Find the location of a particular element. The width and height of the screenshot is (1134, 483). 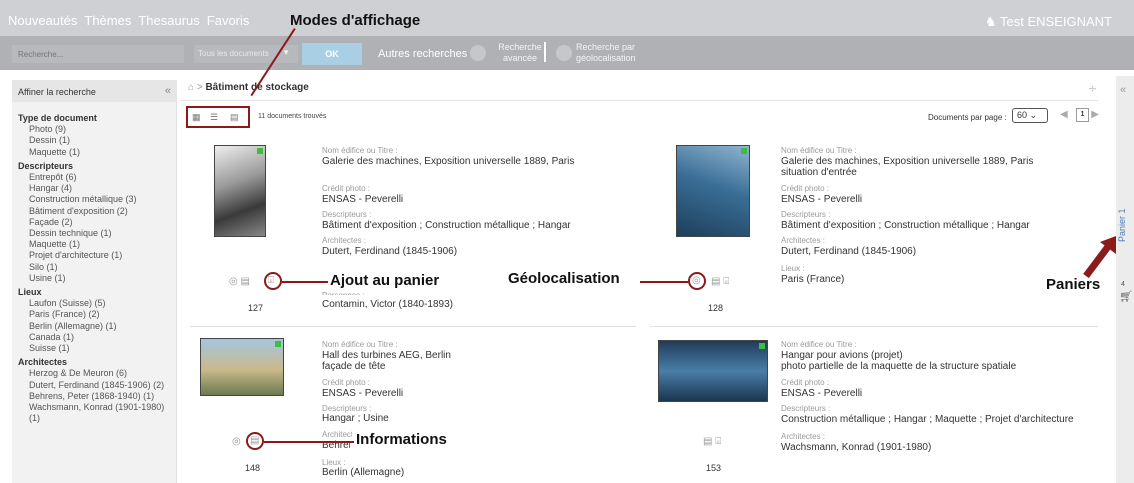

annotation-add-basket: Ajout au panier is located at coordinates (385, 280).